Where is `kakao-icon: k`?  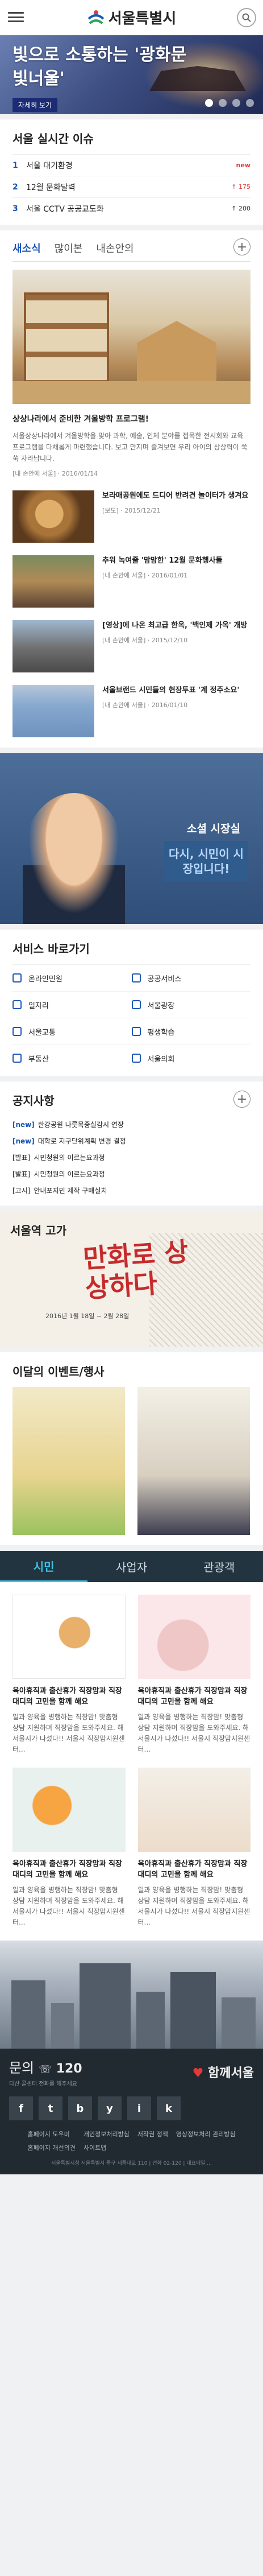 kakao-icon: k is located at coordinates (169, 2108).